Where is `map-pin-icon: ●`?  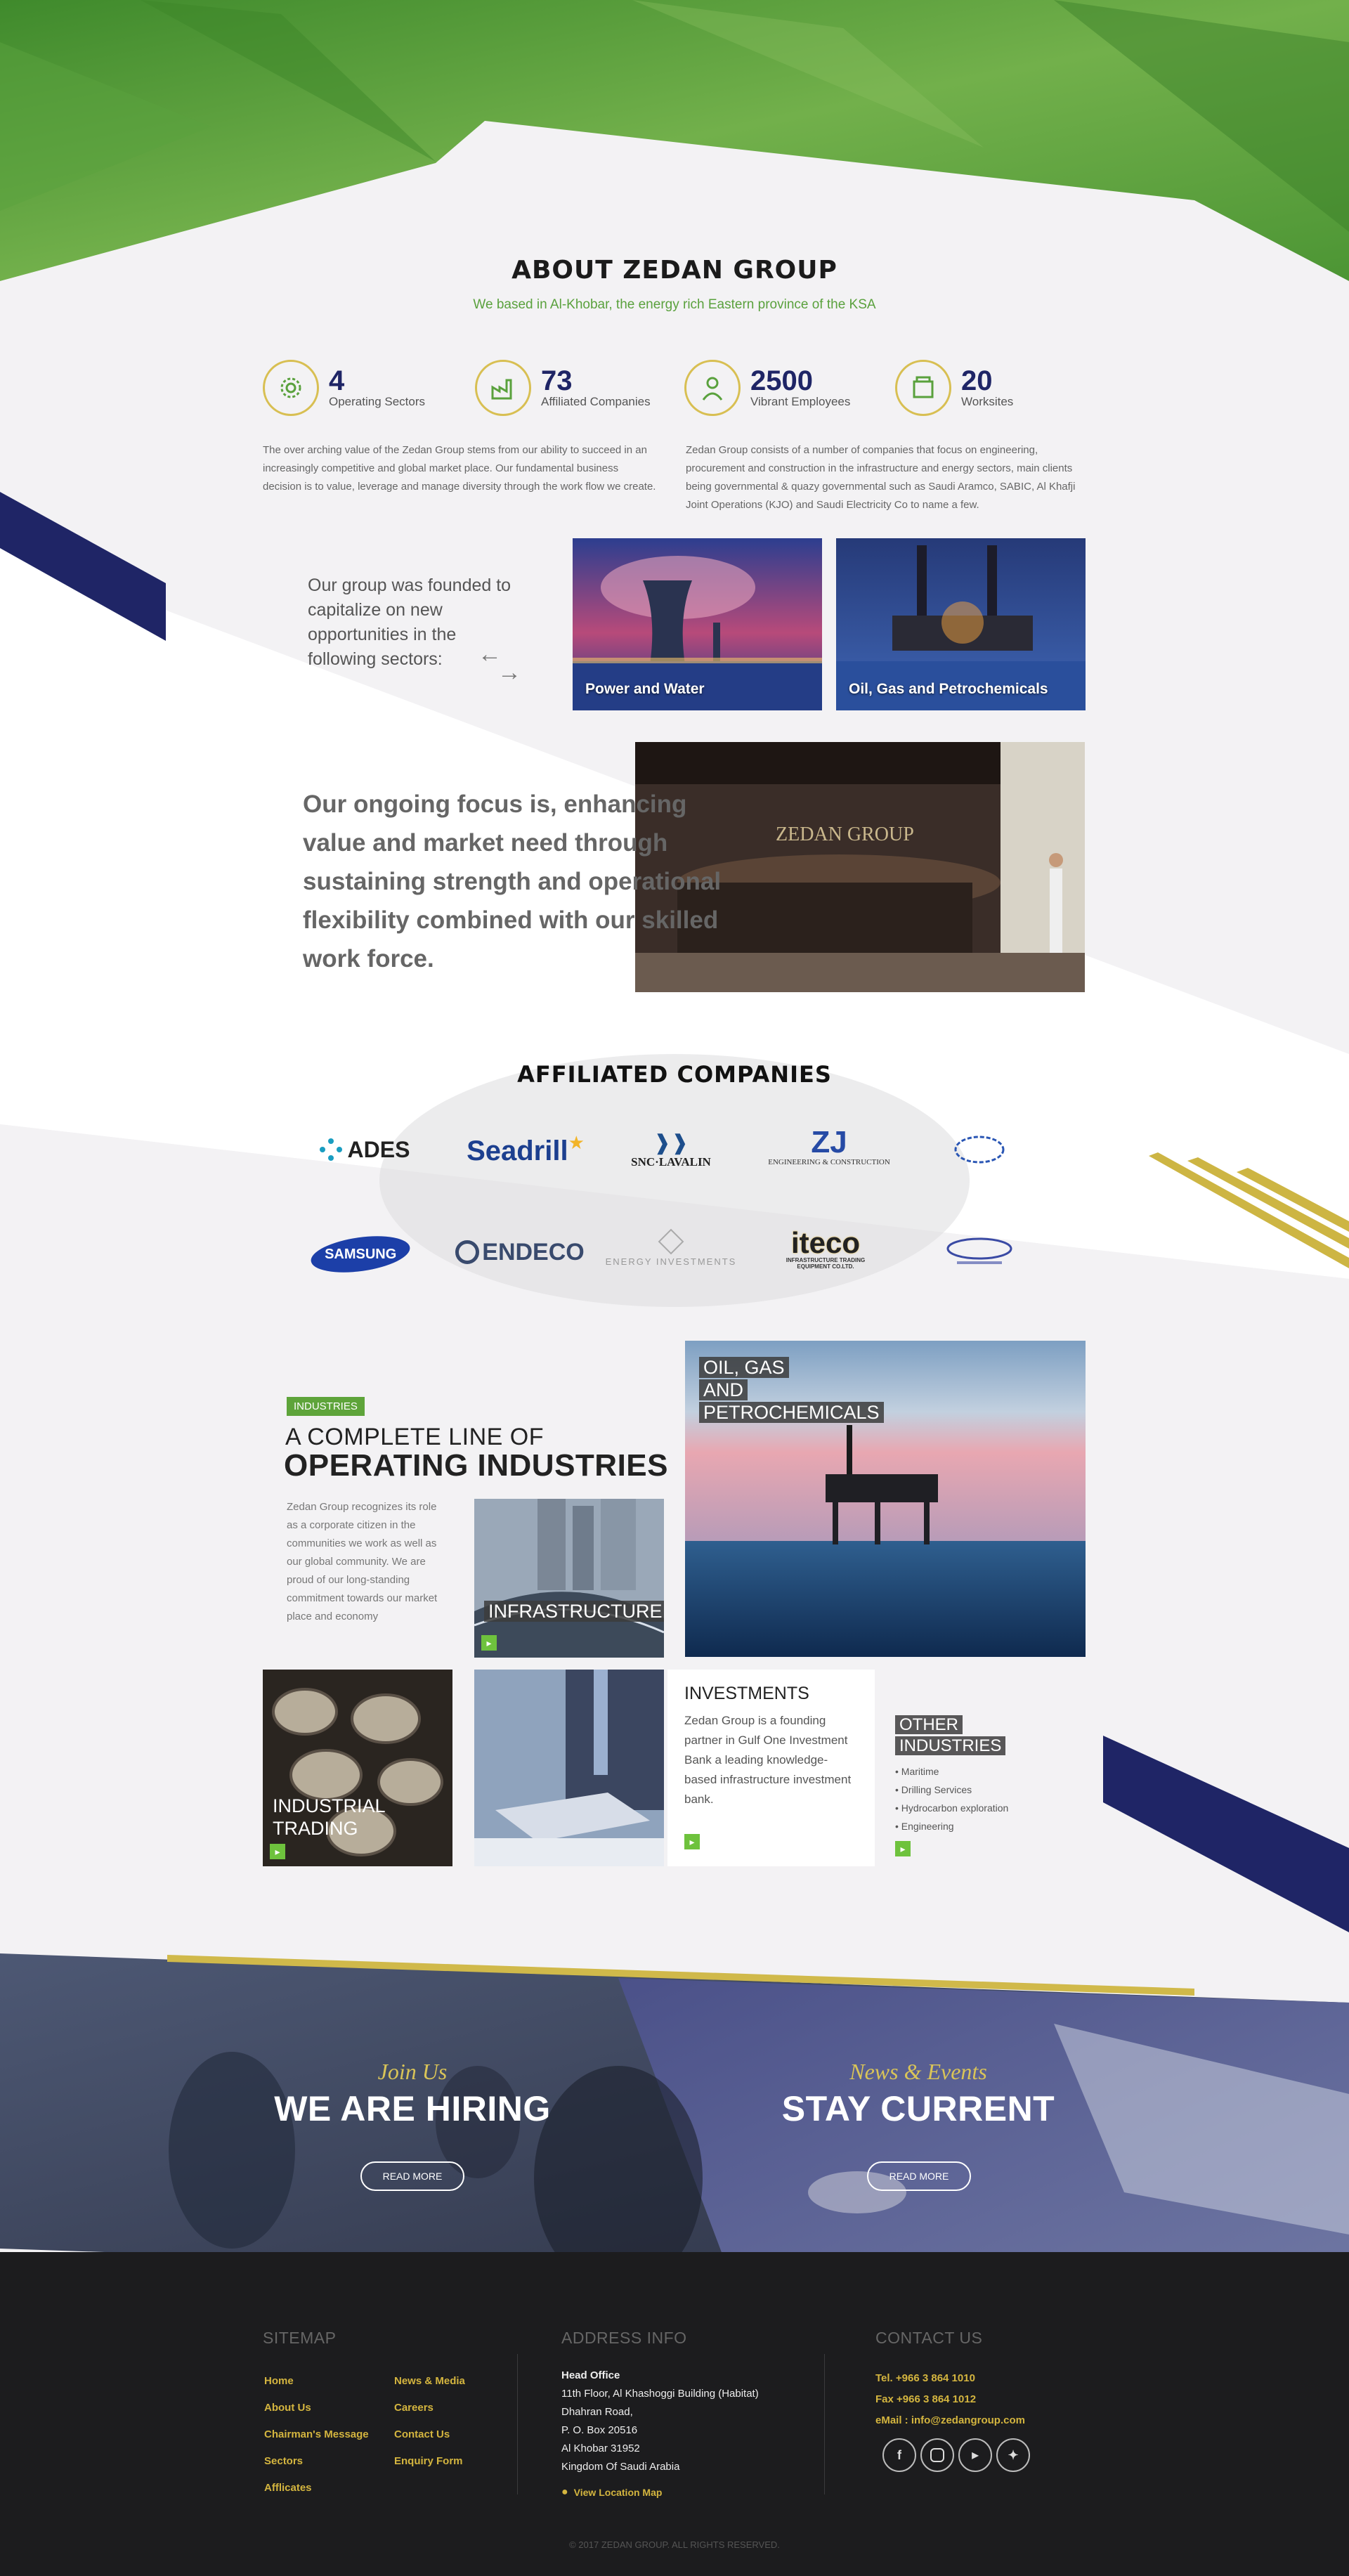 map-pin-icon: ● is located at coordinates (565, 2492).